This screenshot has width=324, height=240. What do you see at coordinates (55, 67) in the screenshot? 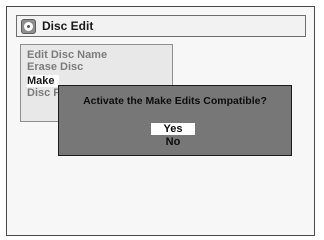
I see `menu-item-erase-disc: Erase Disc` at bounding box center [55, 67].